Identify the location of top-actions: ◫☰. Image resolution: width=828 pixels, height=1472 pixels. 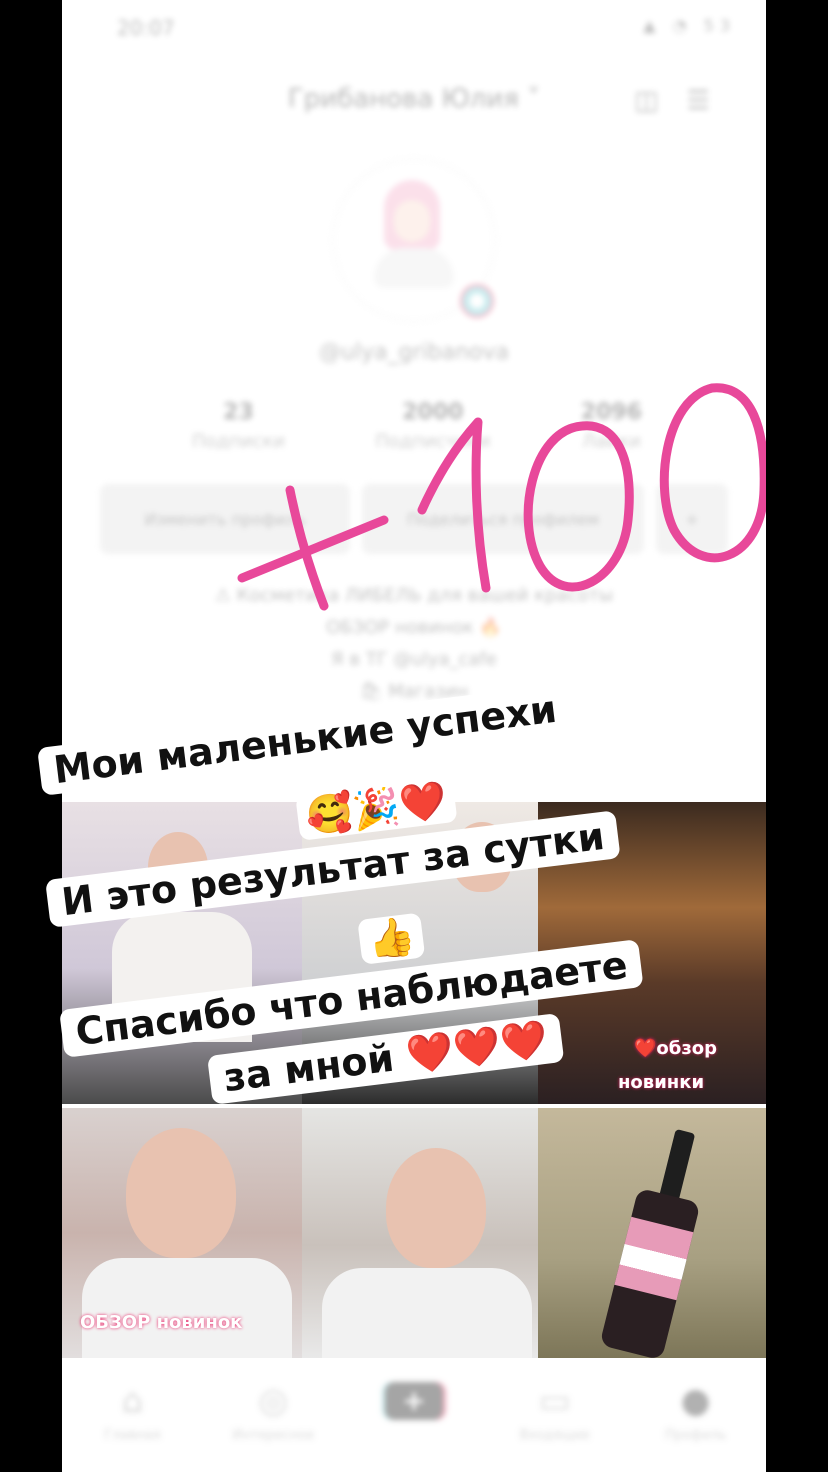
(686, 101).